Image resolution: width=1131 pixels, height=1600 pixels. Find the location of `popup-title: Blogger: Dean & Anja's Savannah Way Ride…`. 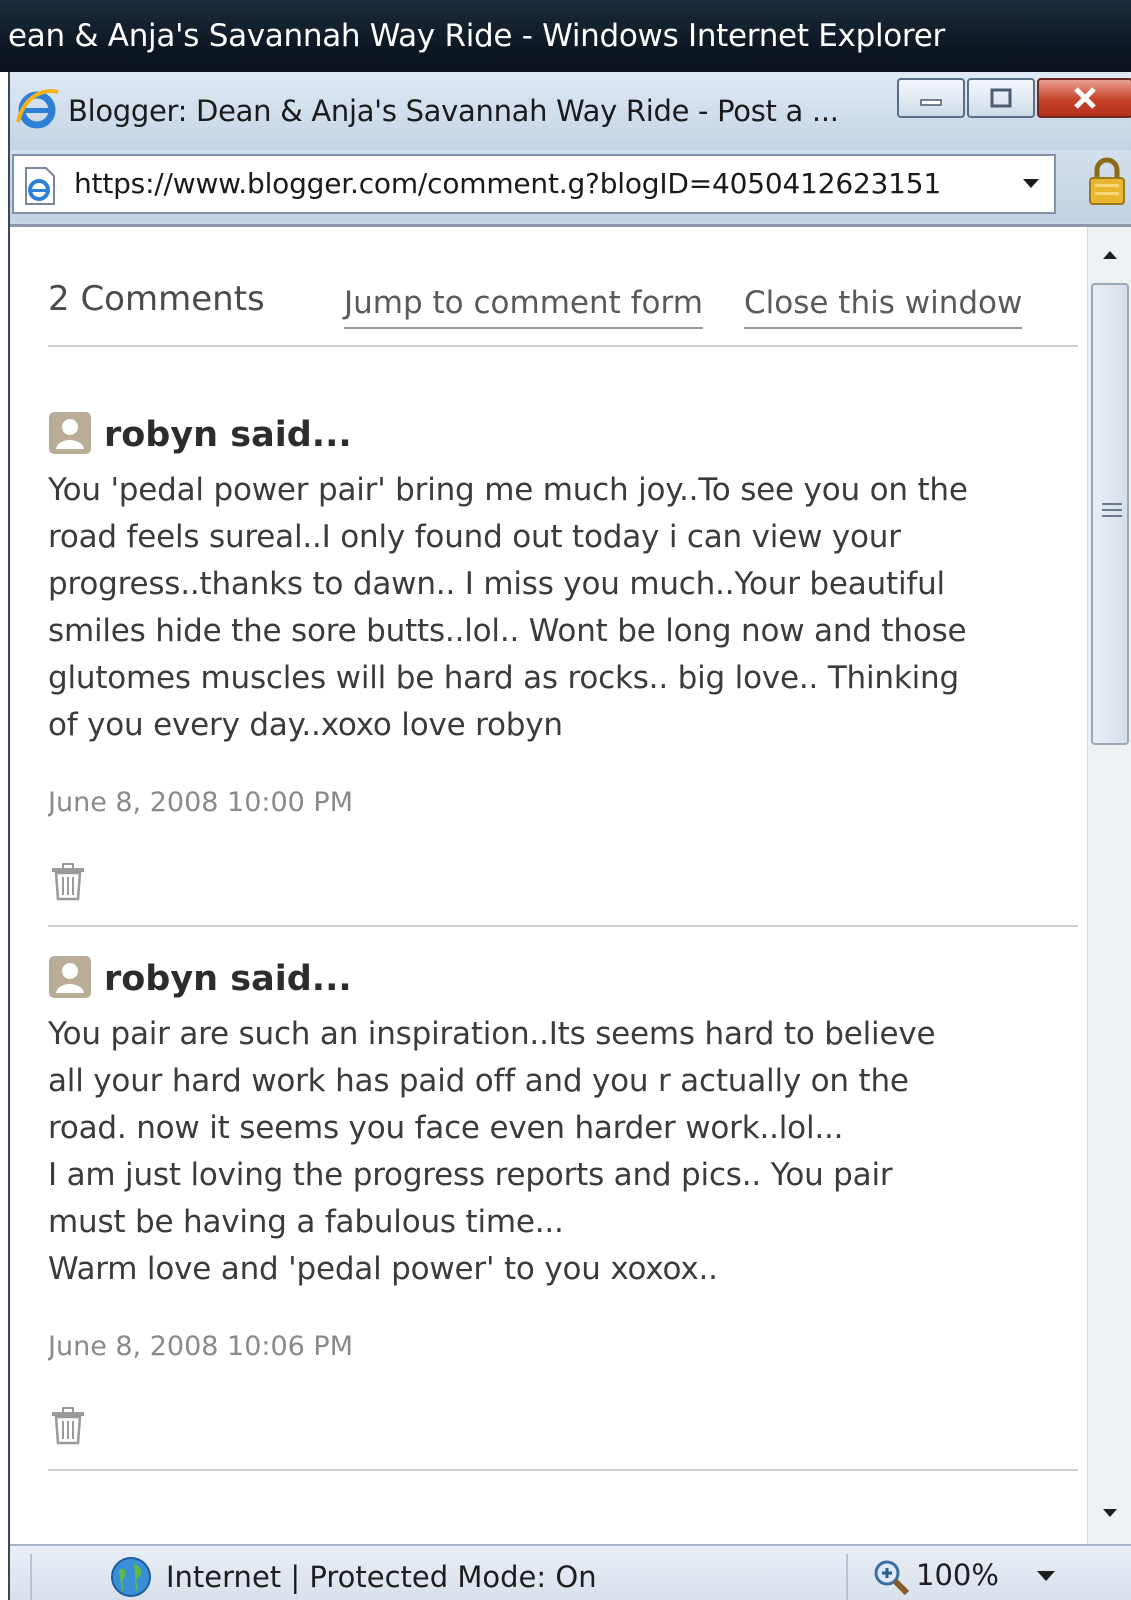

popup-title: Blogger: Dean & Anja's Savannah Way Ride… is located at coordinates (453, 111).